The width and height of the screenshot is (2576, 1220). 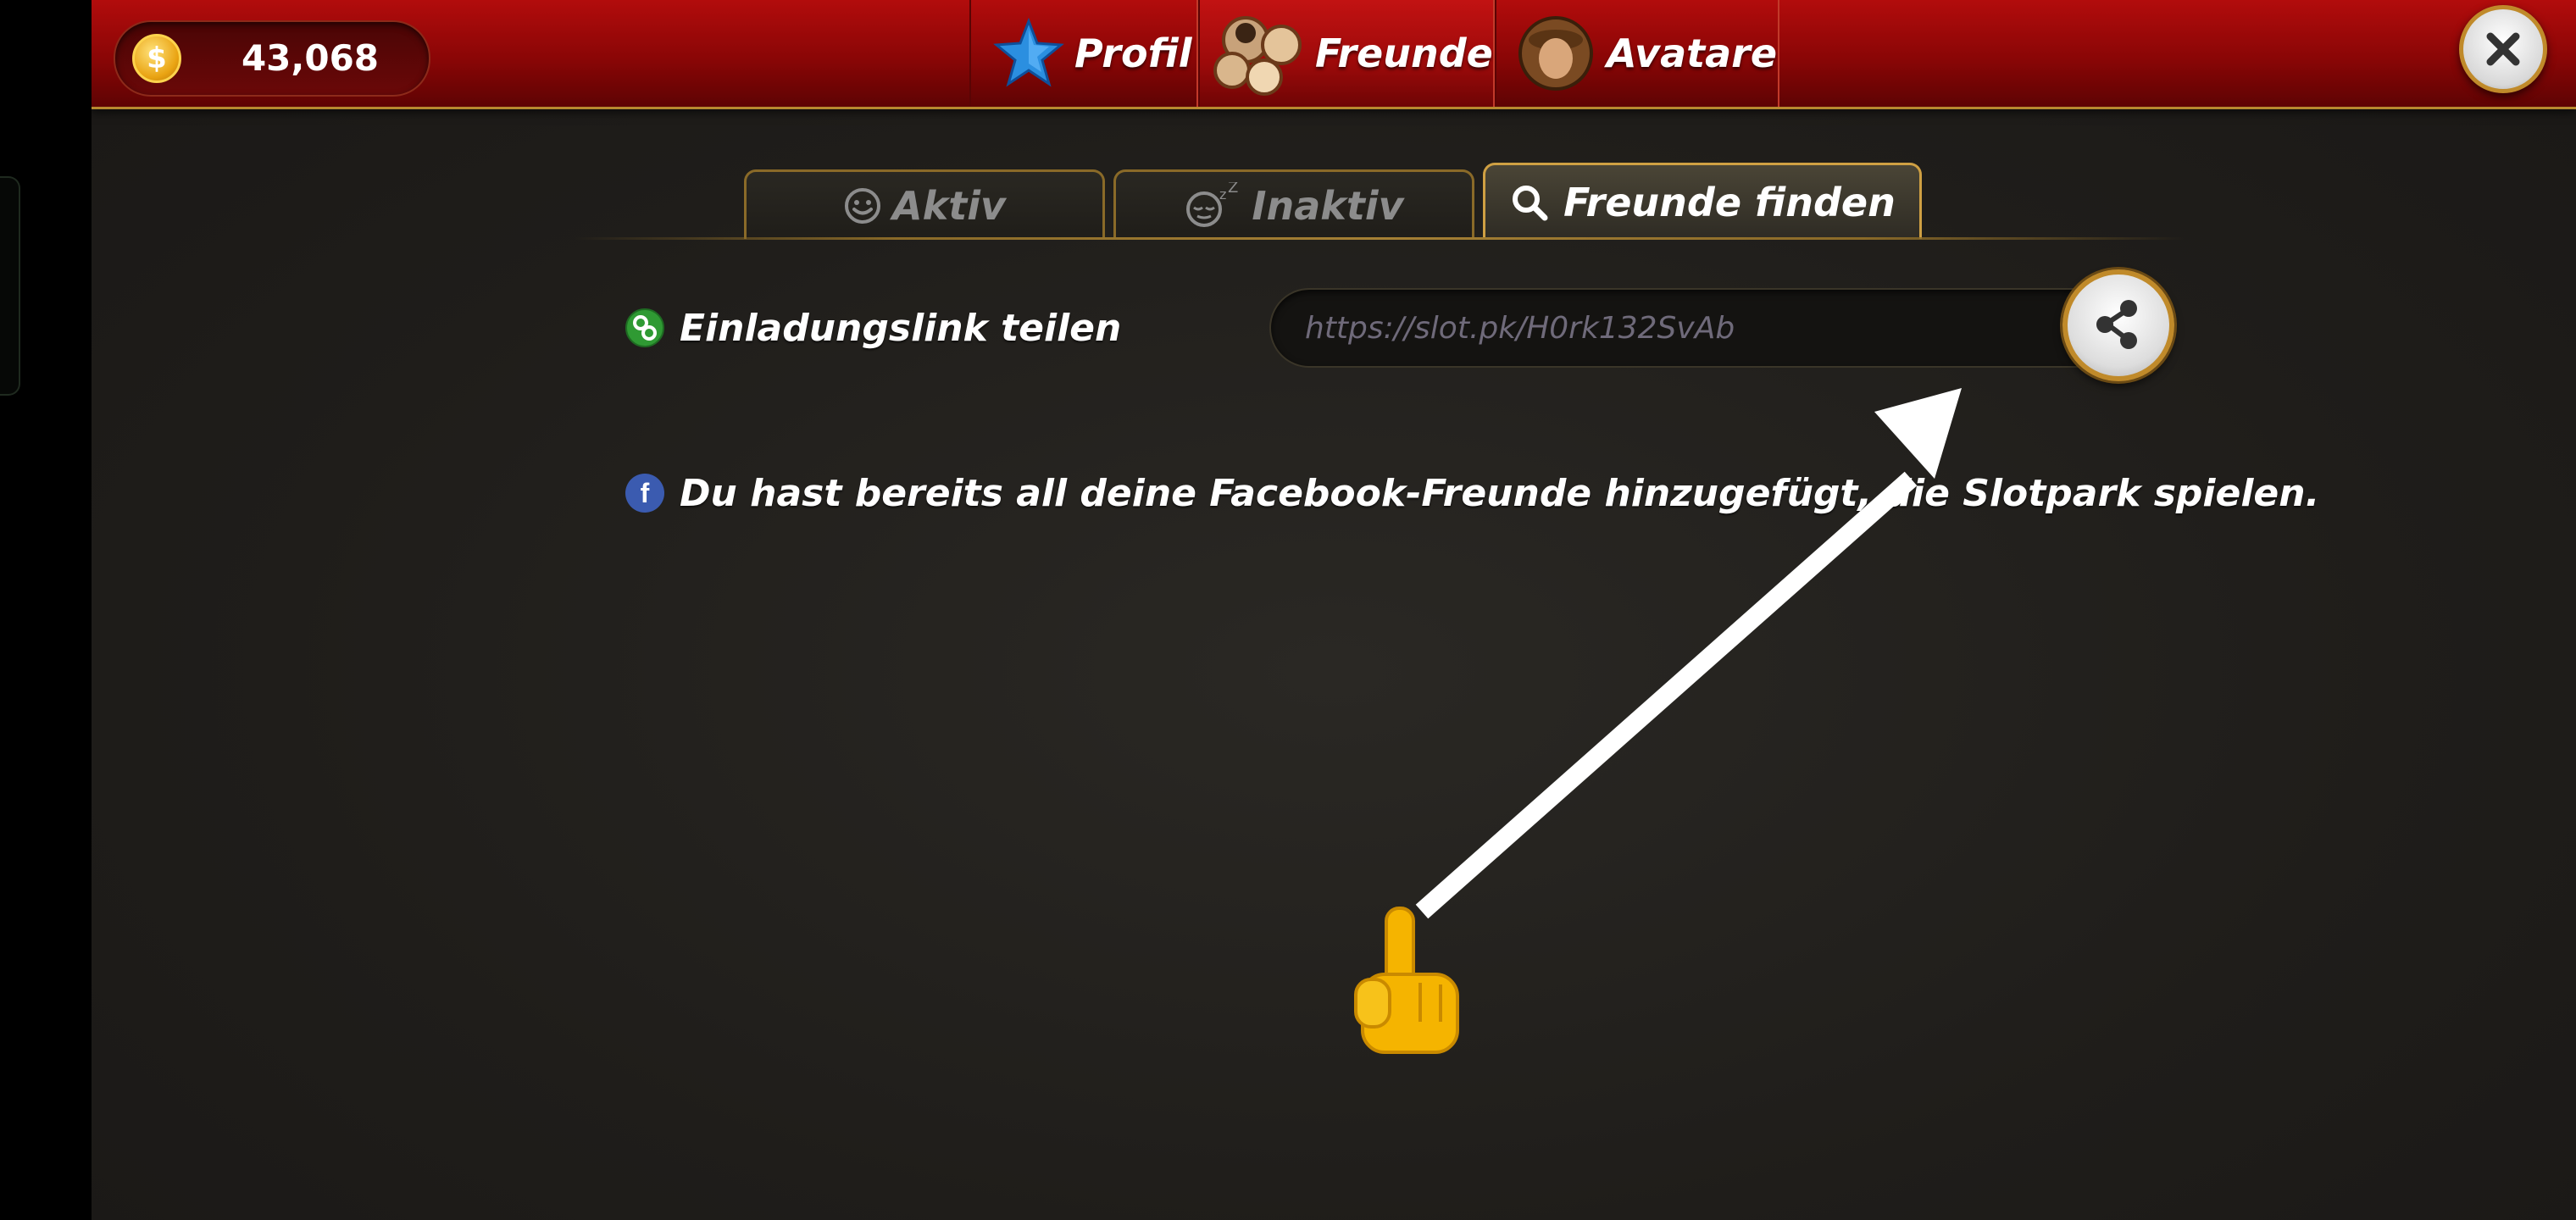 I want to click on friends-group-icon, so click(x=1257, y=56).